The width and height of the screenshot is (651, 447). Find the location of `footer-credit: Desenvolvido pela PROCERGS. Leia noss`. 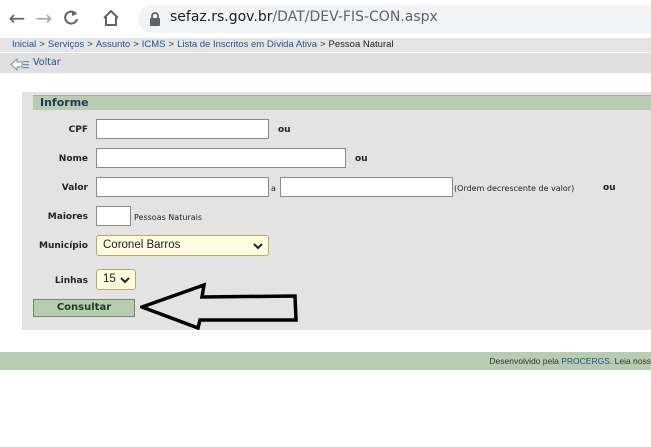

footer-credit: Desenvolvido pela PROCERGS. Leia noss is located at coordinates (570, 361).